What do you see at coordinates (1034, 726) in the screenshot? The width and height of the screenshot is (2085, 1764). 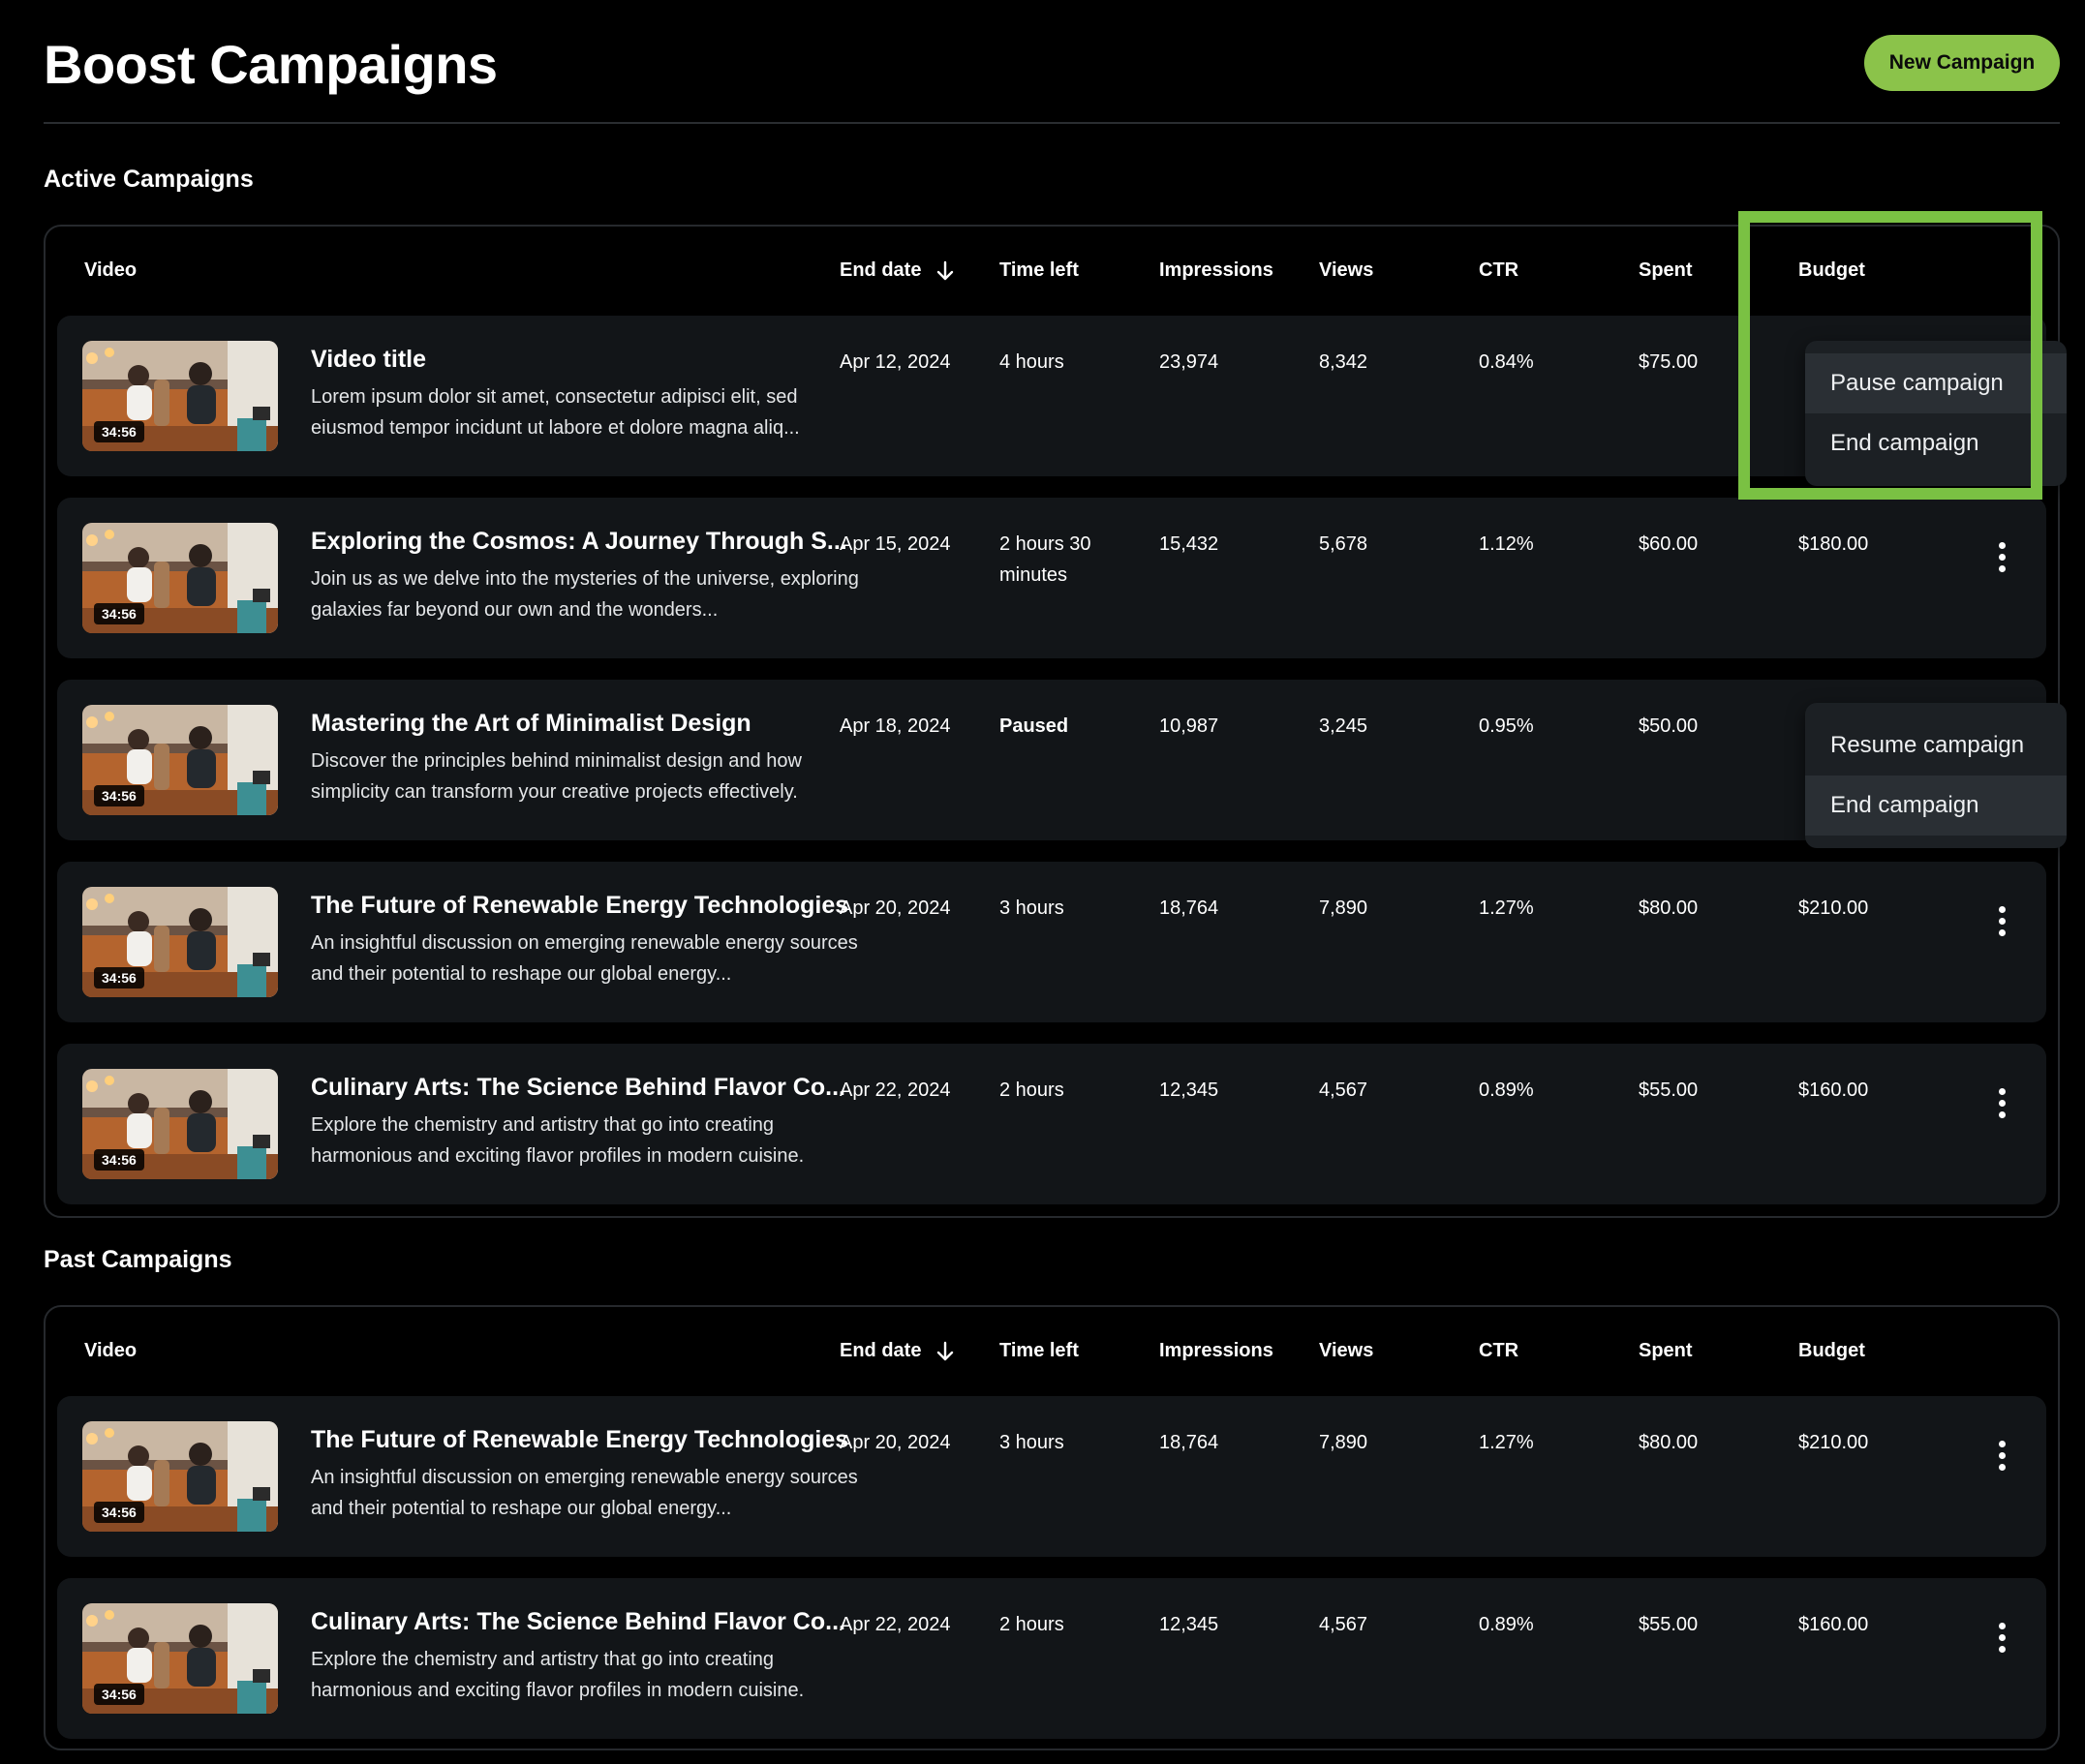 I see `status-paused: Paused` at bounding box center [1034, 726].